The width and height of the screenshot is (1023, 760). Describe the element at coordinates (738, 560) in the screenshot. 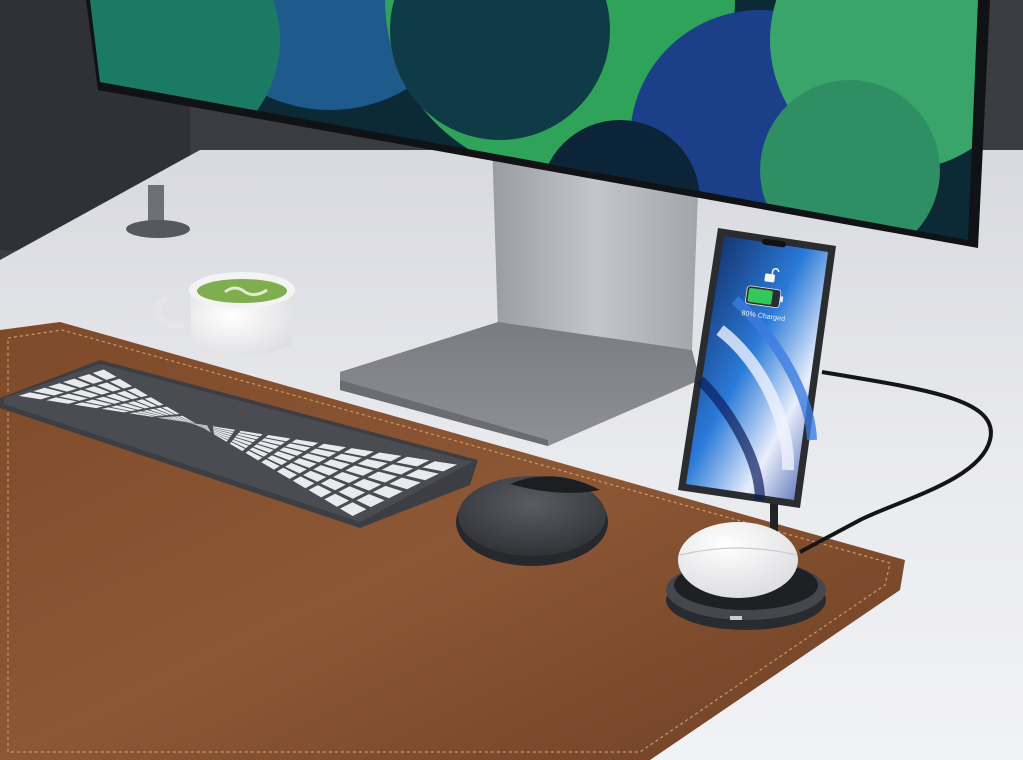

I see `airpods-case` at that location.